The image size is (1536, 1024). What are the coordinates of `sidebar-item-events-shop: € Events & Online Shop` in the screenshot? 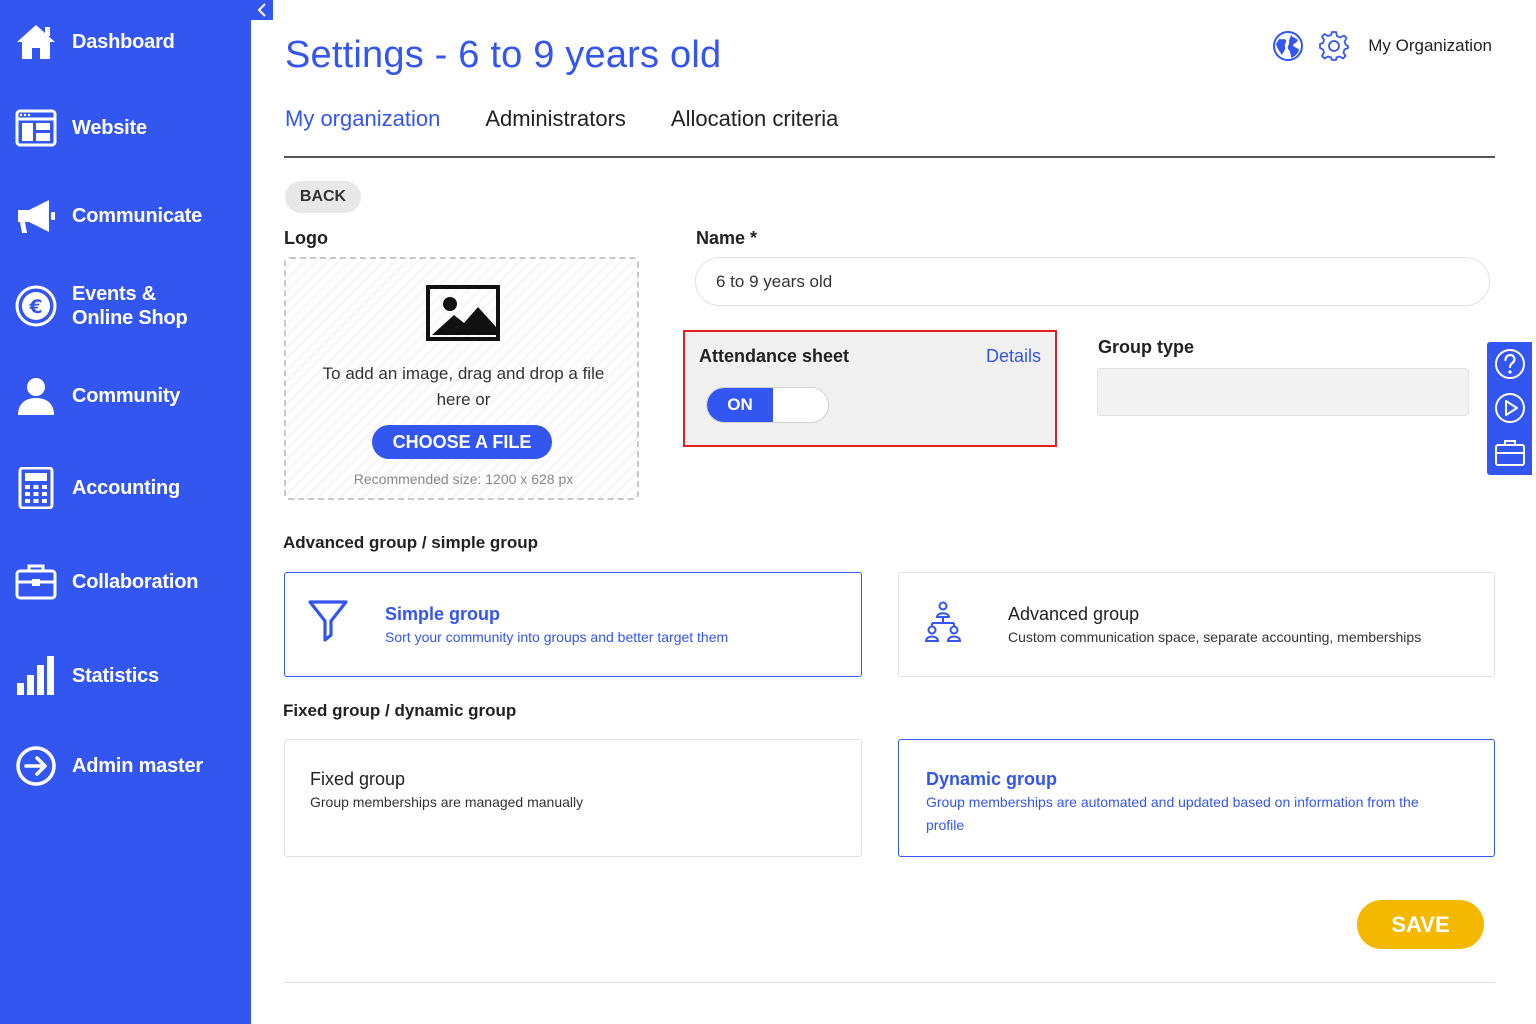 It's located at (125, 306).